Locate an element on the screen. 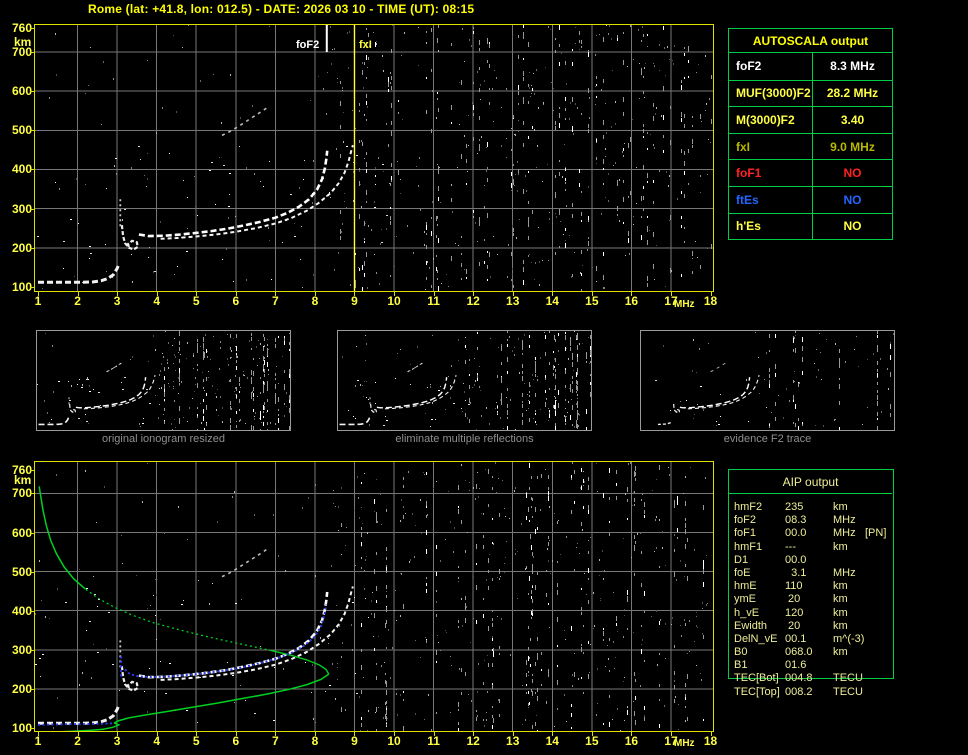 This screenshot has width=968, height=755. panel-caption-3: evidence F2 trace is located at coordinates (767, 439).